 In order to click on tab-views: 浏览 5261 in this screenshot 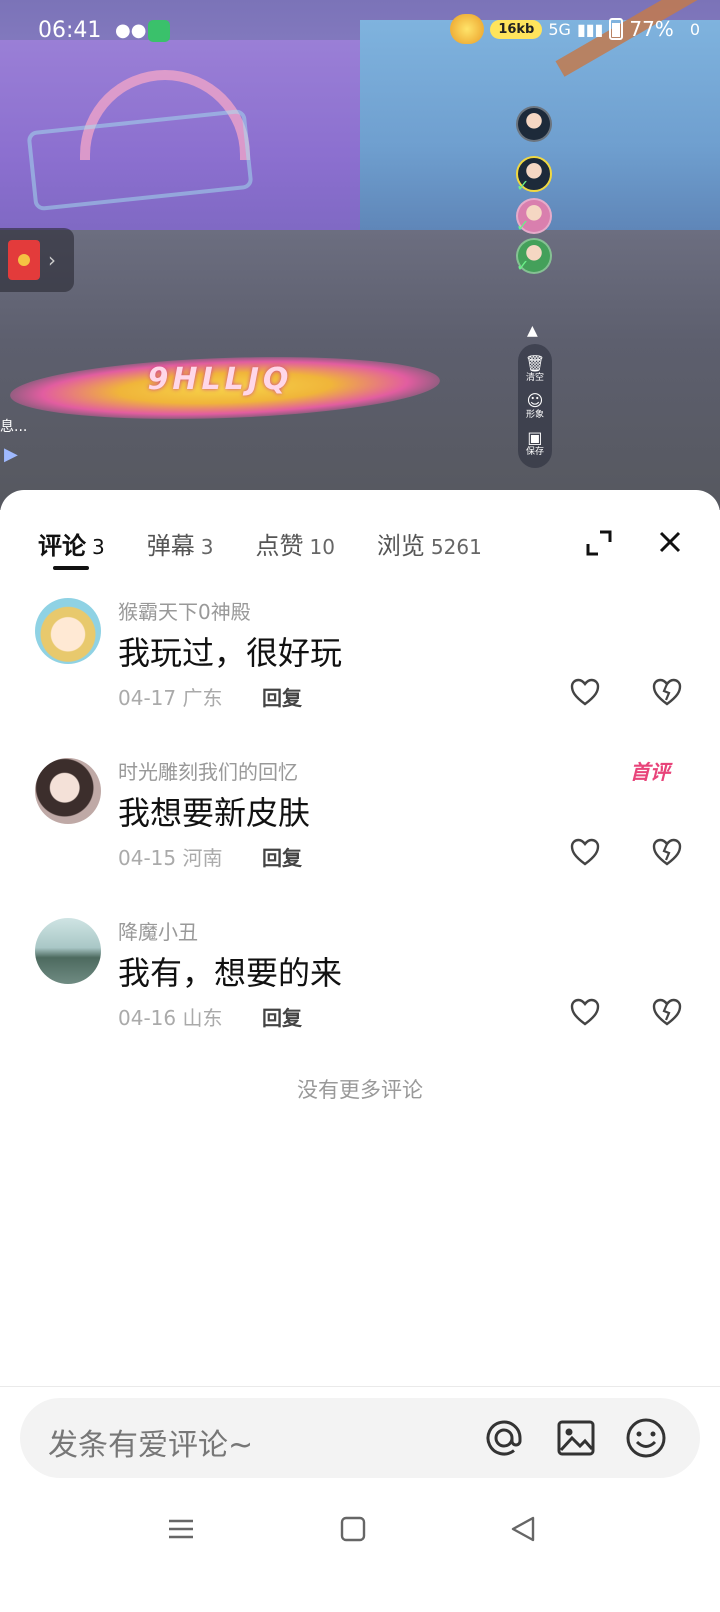, I will do `click(429, 543)`.